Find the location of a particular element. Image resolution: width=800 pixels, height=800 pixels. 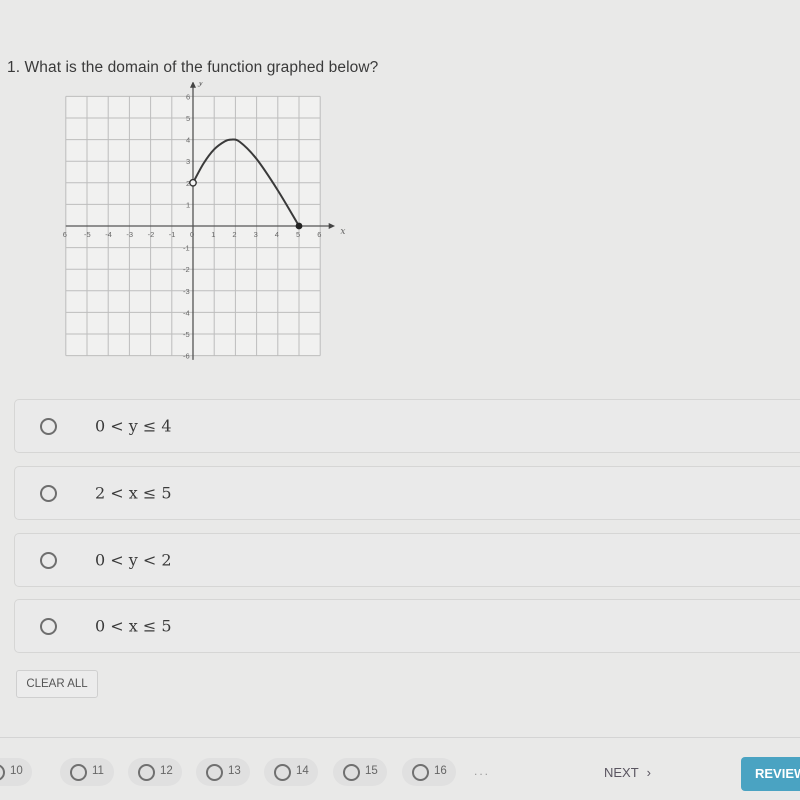

y-axis-label: y is located at coordinates (200, 85).